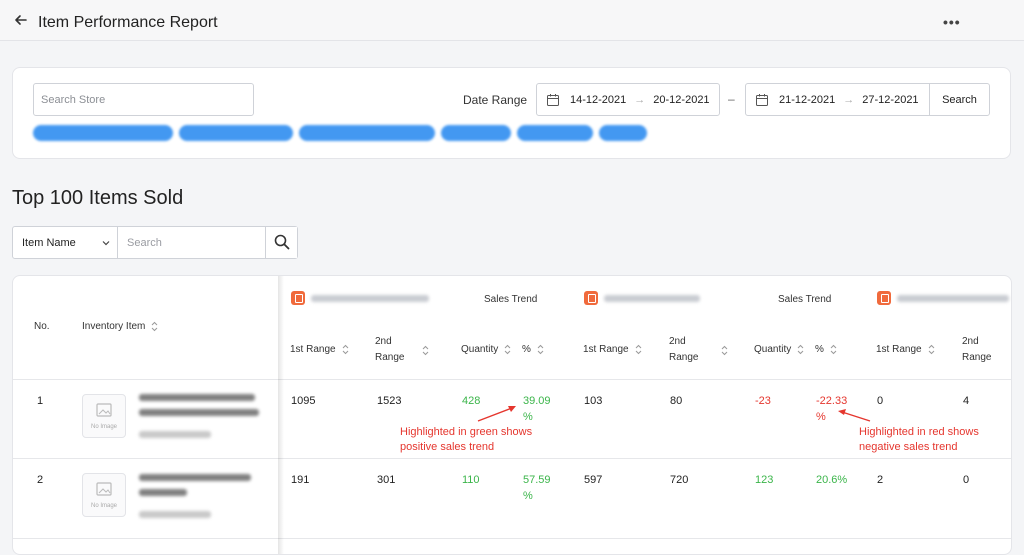  What do you see at coordinates (762, 99) in the screenshot?
I see `calendar-icon` at bounding box center [762, 99].